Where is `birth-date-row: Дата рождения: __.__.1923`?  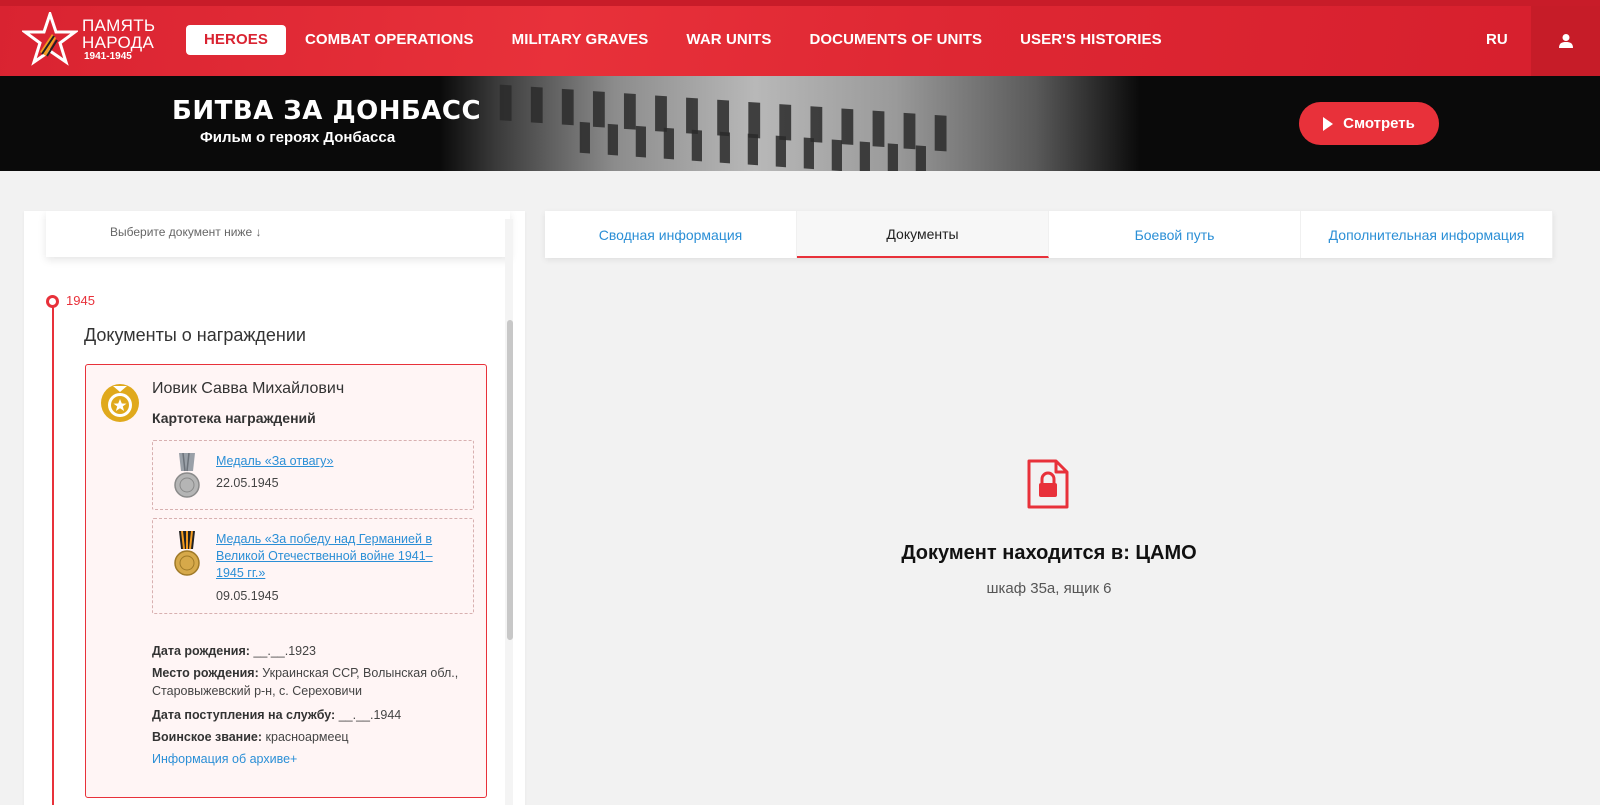
birth-date-row: Дата рождения: __.__.1923 is located at coordinates (307, 651).